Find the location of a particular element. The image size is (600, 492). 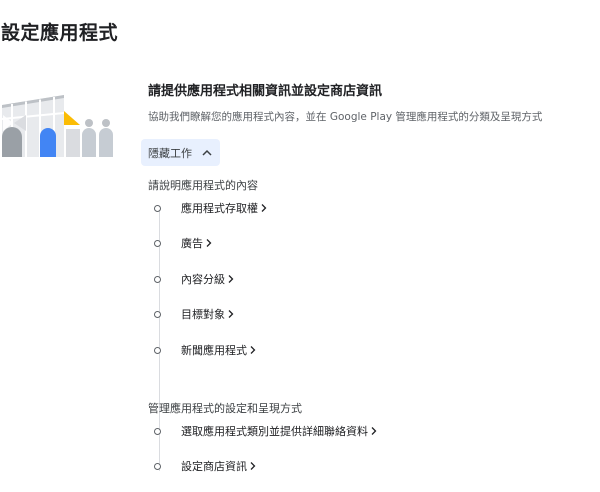

task-label: 應用程式存取權 is located at coordinates (219, 208).